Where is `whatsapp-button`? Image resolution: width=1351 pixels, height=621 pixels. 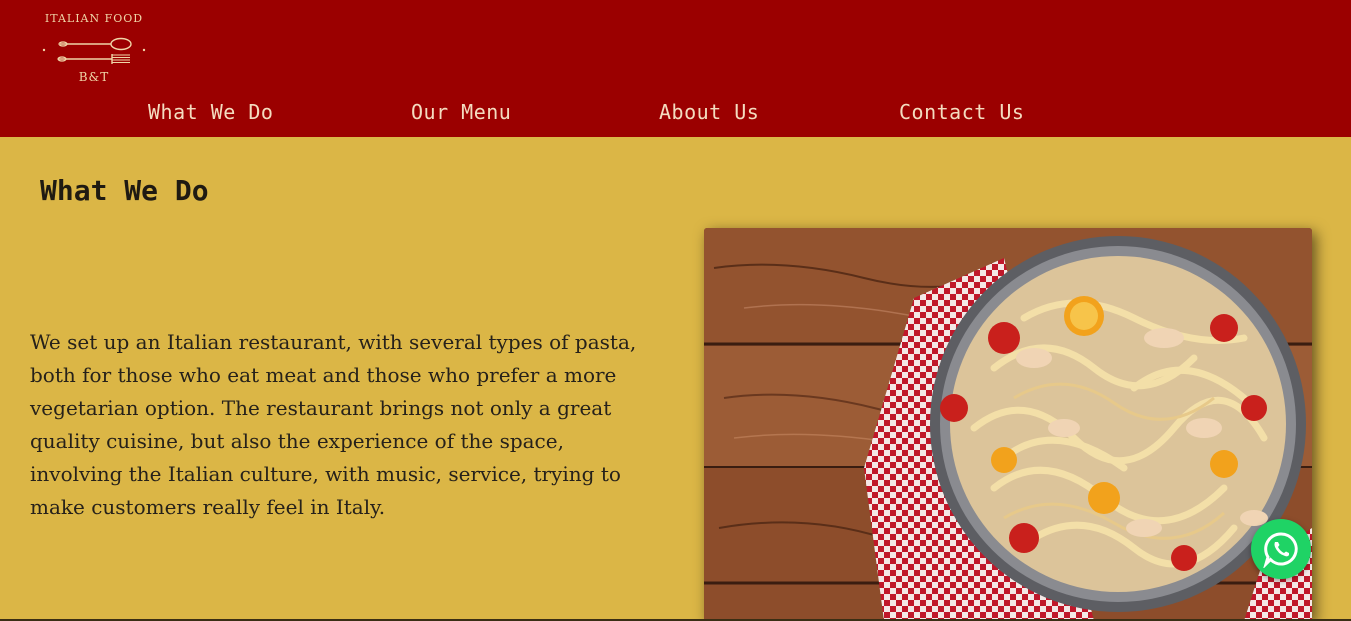
whatsapp-button is located at coordinates (1281, 549).